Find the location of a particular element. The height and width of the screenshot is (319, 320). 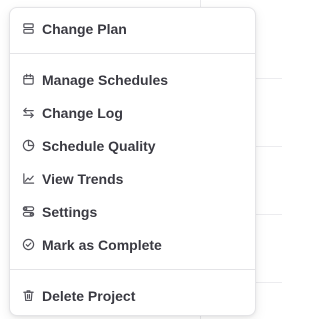

menu-item-delete-project: Delete Project is located at coordinates (132, 296).